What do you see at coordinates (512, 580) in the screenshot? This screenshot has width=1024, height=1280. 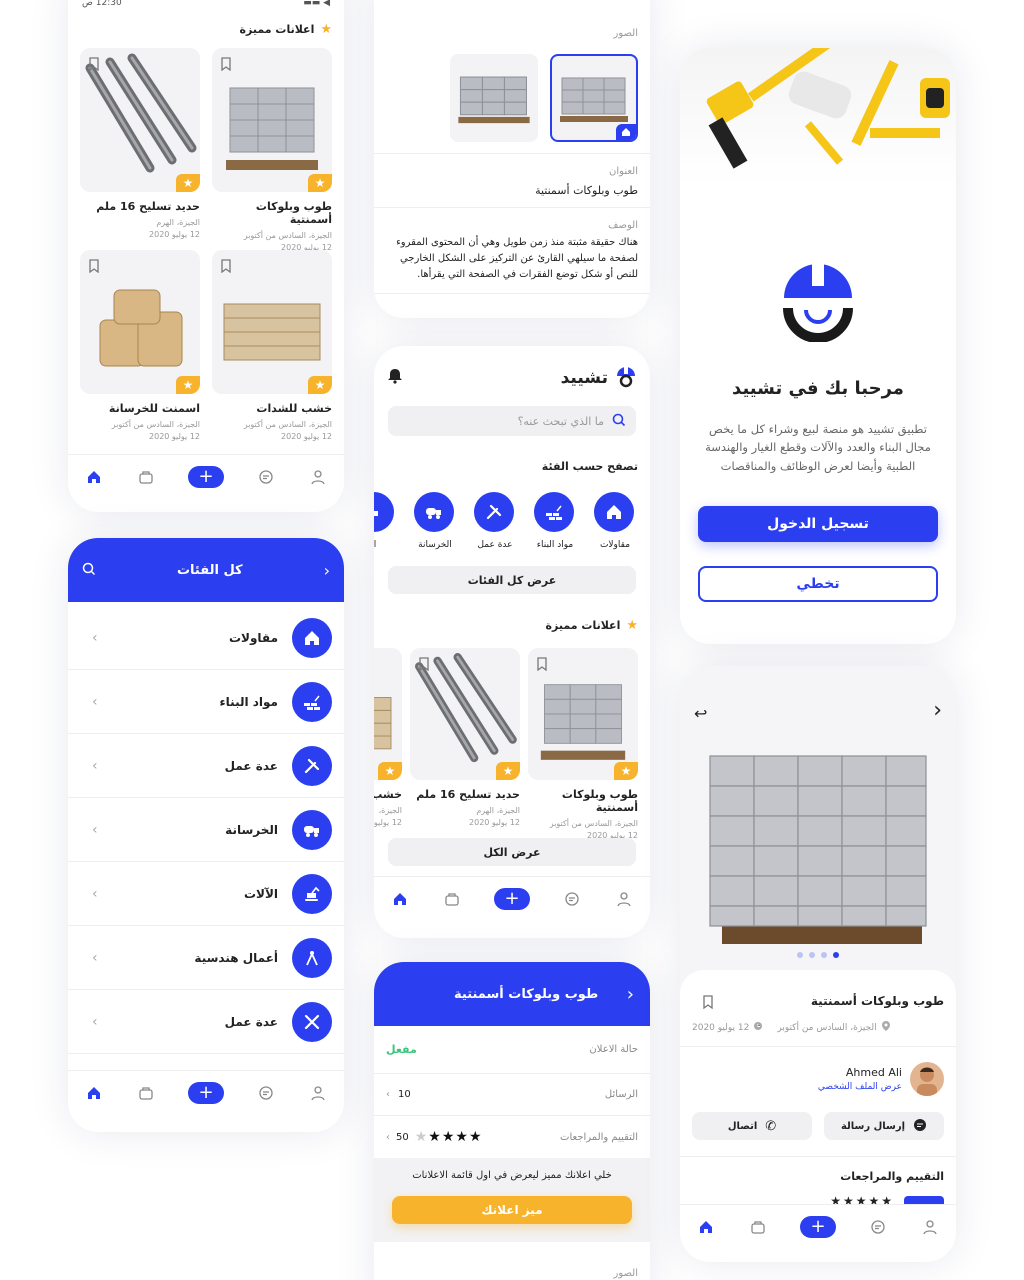 I see `view-all-categories-button: عرض كل الفئات` at bounding box center [512, 580].